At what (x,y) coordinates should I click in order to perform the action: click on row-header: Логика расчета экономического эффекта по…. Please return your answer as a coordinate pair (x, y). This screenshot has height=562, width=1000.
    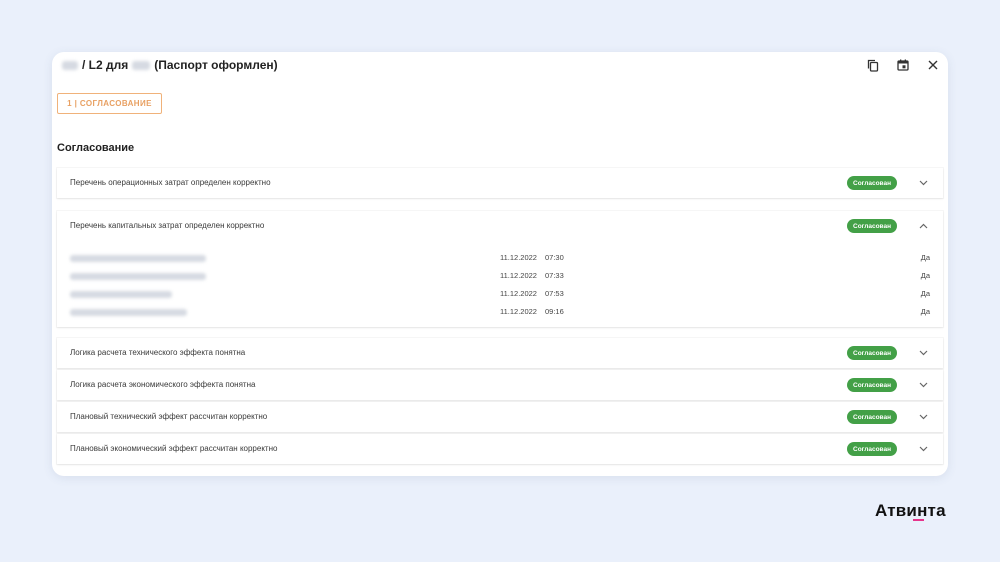
    Looking at the image, I should click on (500, 385).